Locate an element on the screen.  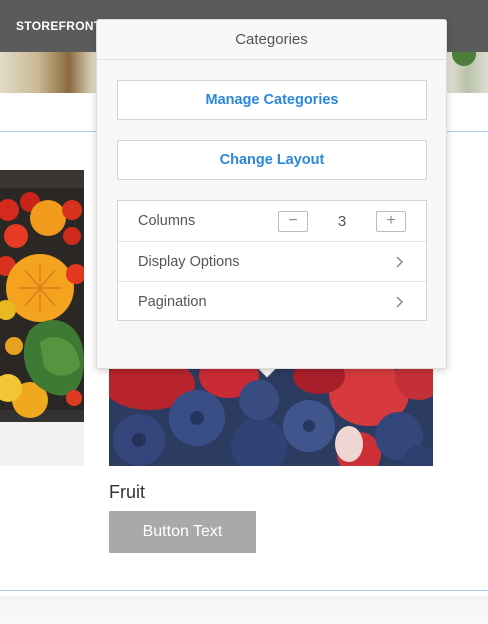
columns-label: Columns is located at coordinates (167, 221).